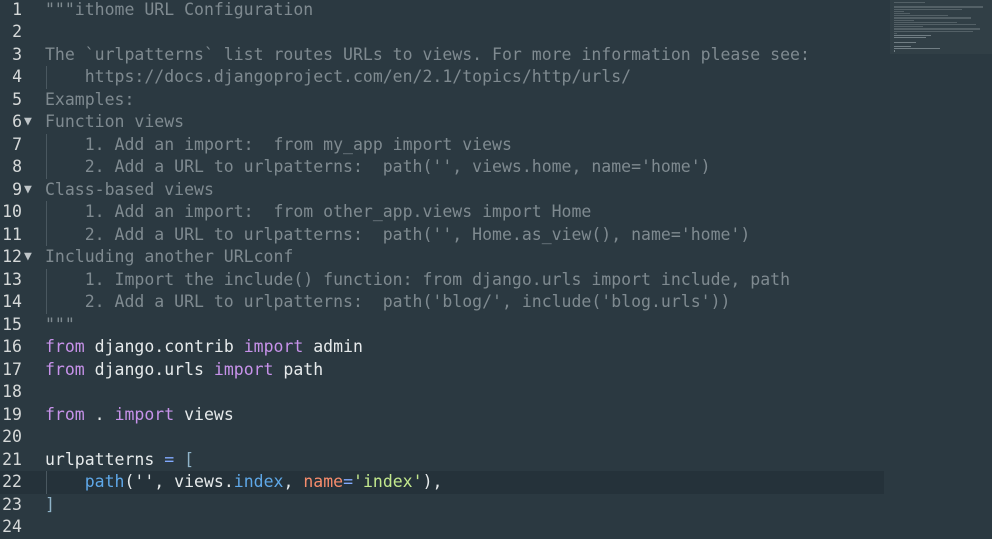 Image resolution: width=992 pixels, height=539 pixels. What do you see at coordinates (348, 481) in the screenshot?
I see `token: =` at bounding box center [348, 481].